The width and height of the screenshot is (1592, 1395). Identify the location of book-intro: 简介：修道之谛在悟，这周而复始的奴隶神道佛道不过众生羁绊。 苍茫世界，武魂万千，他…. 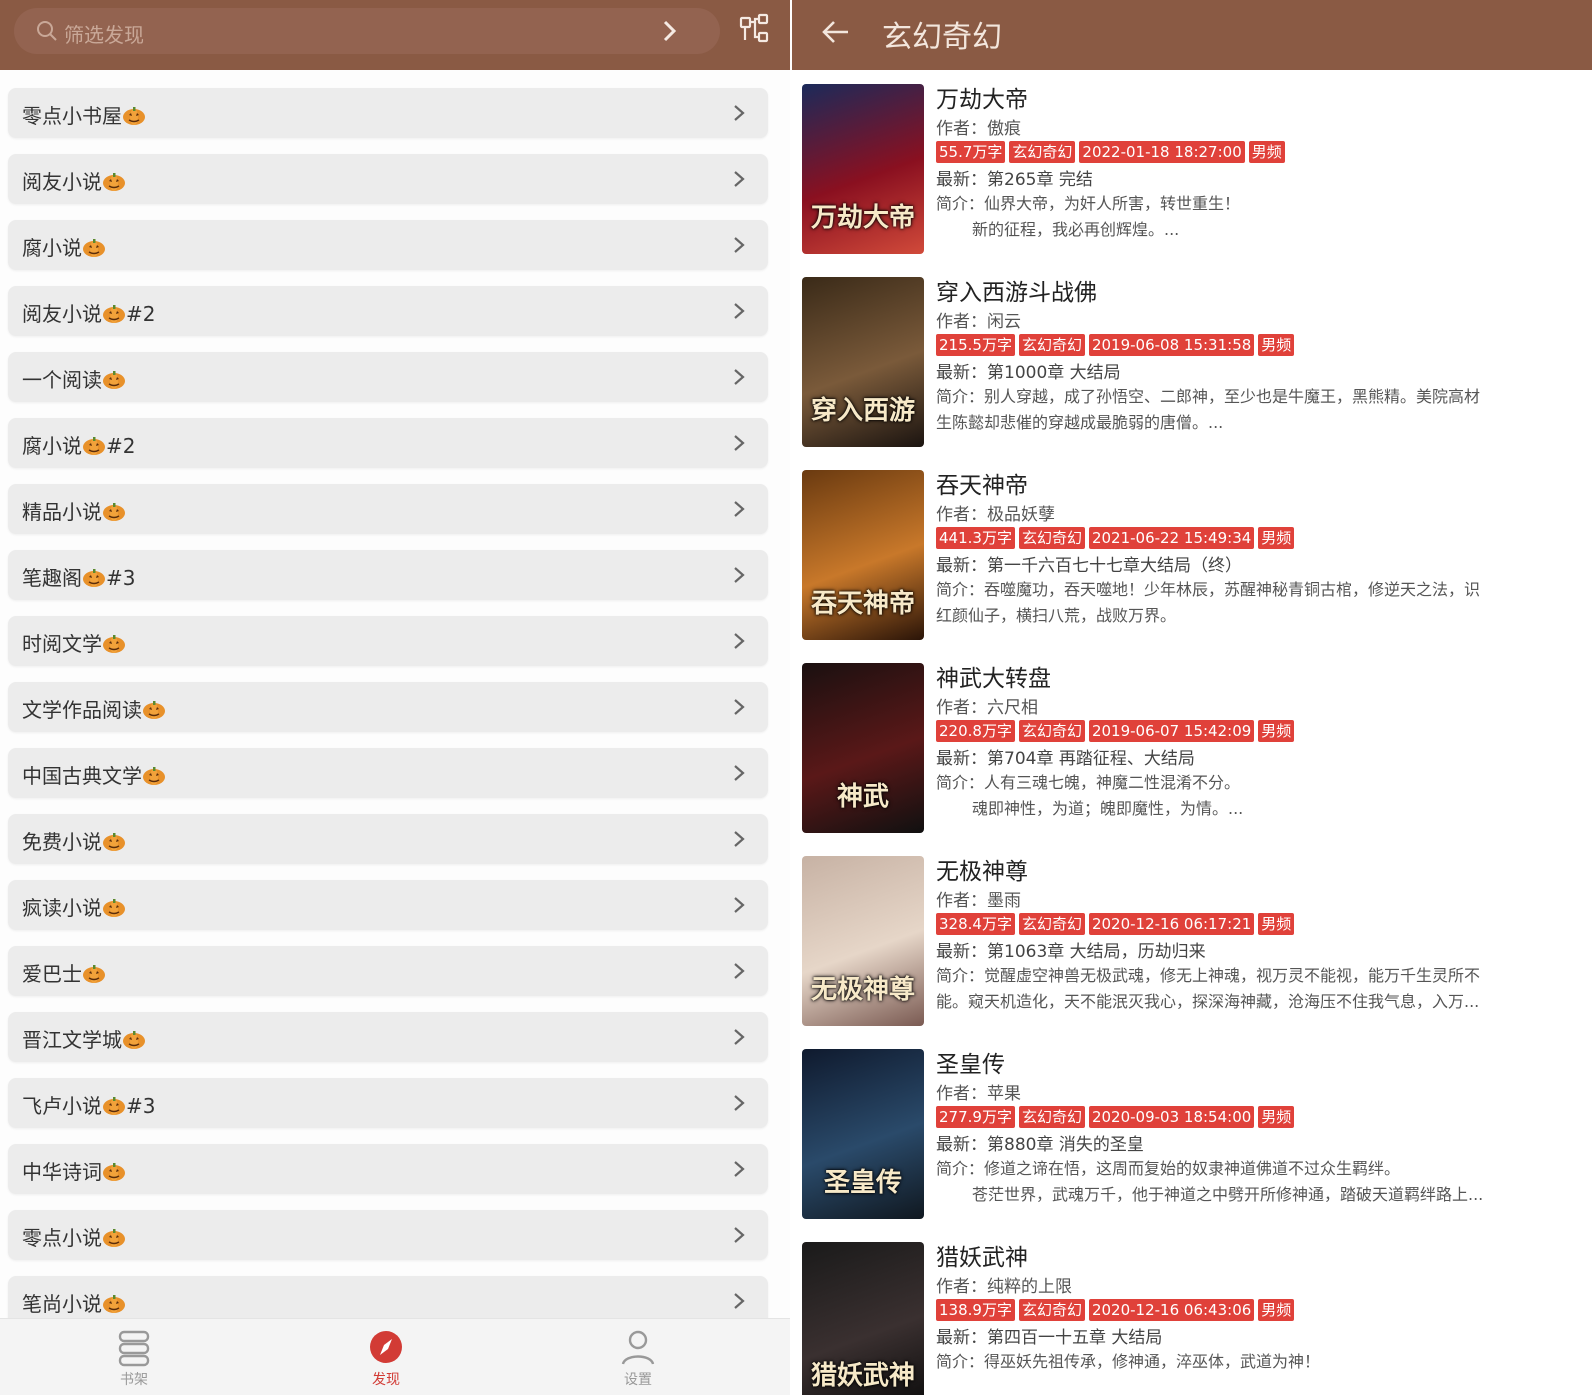
(1261, 1182).